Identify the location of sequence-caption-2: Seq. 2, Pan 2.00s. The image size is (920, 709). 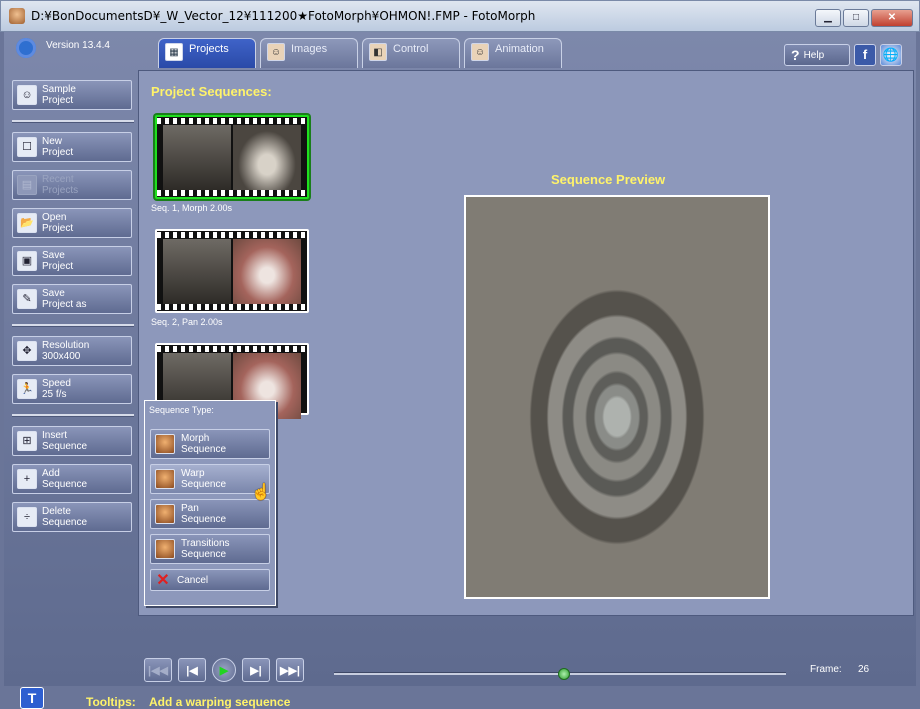
(187, 322).